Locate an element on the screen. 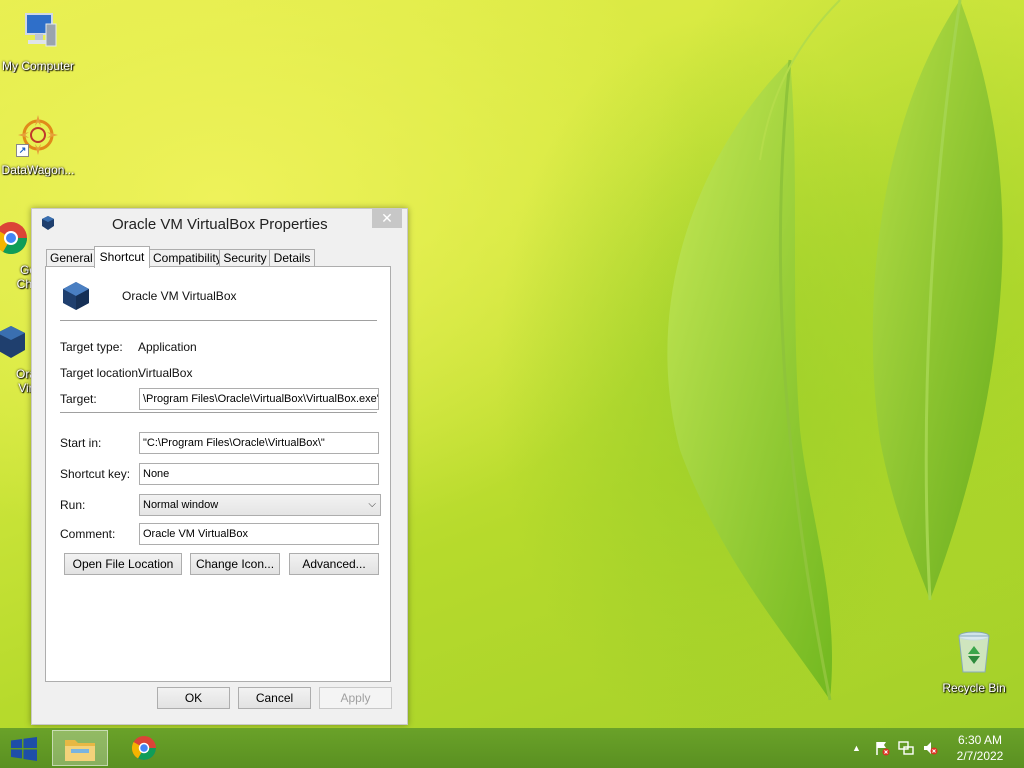  folder-icon is located at coordinates (80, 750).